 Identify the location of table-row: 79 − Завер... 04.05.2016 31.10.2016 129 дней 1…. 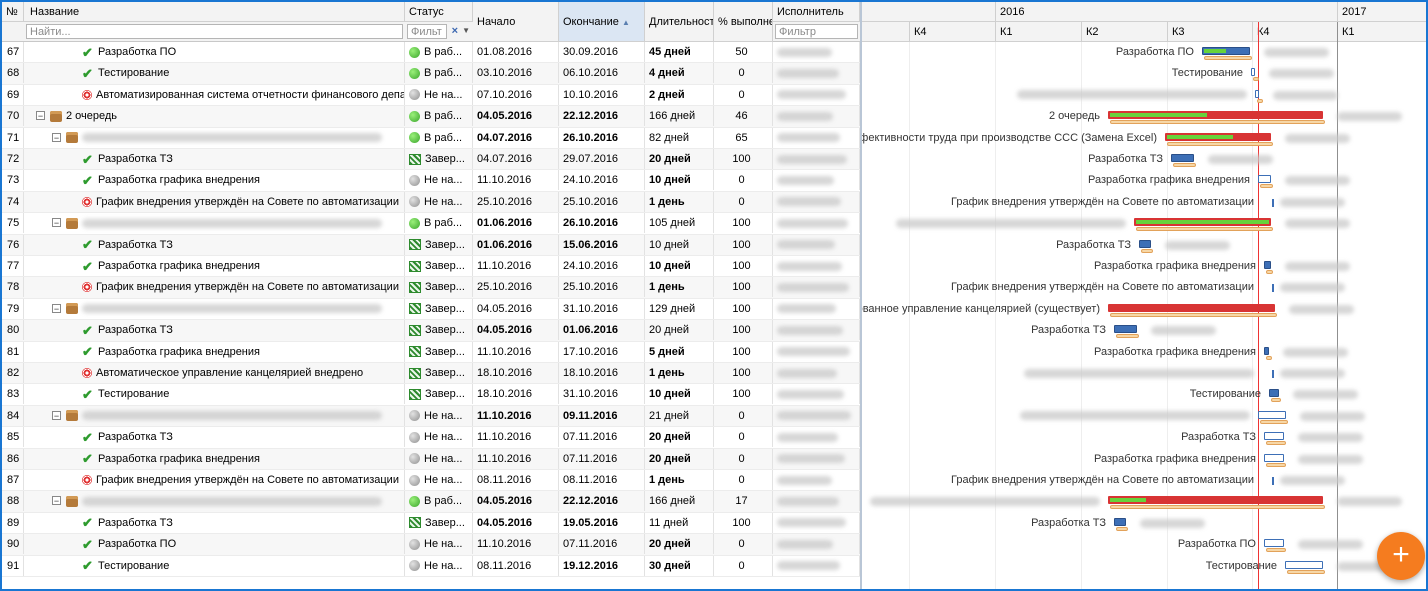
(431, 309).